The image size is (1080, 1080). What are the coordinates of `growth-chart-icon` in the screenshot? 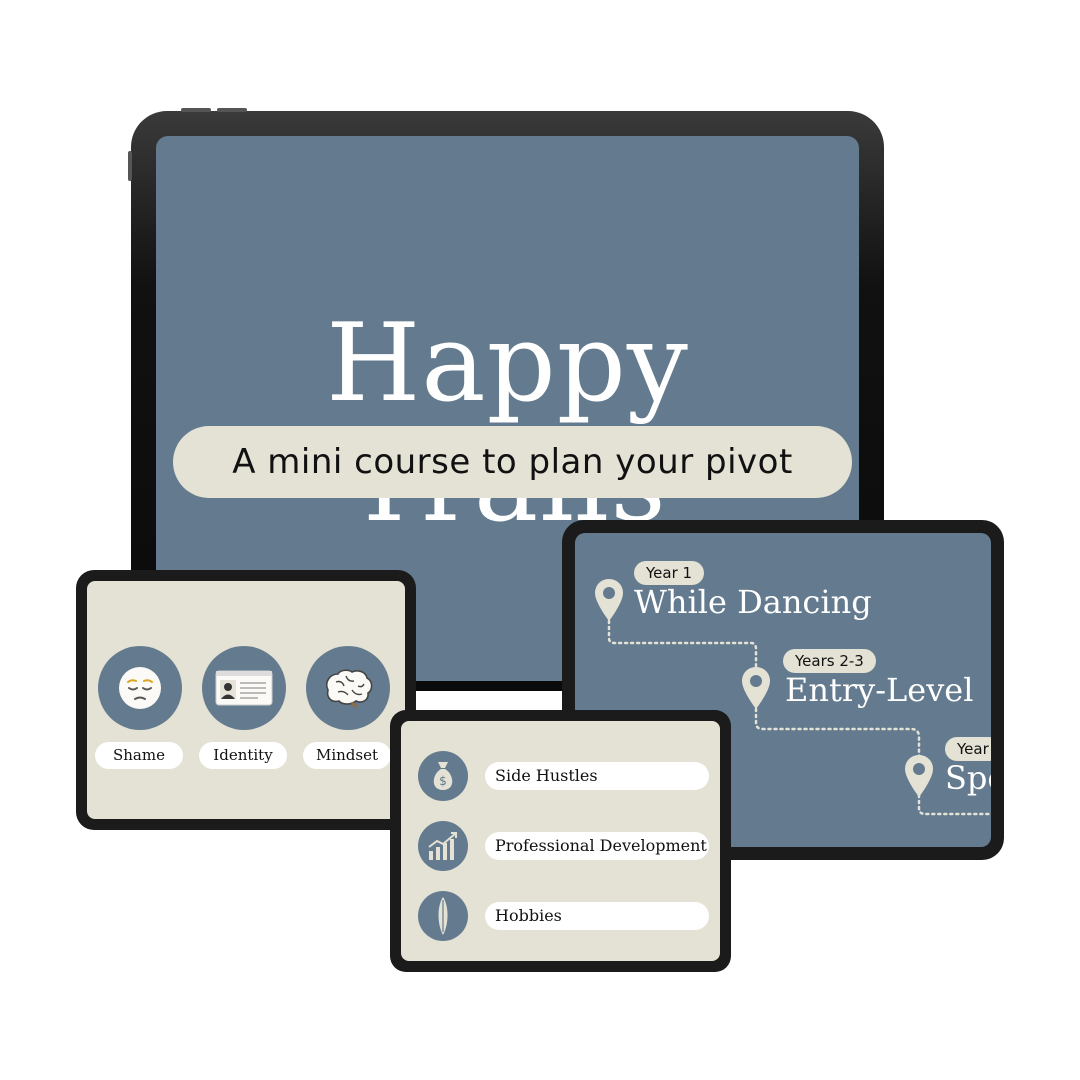 It's located at (442, 846).